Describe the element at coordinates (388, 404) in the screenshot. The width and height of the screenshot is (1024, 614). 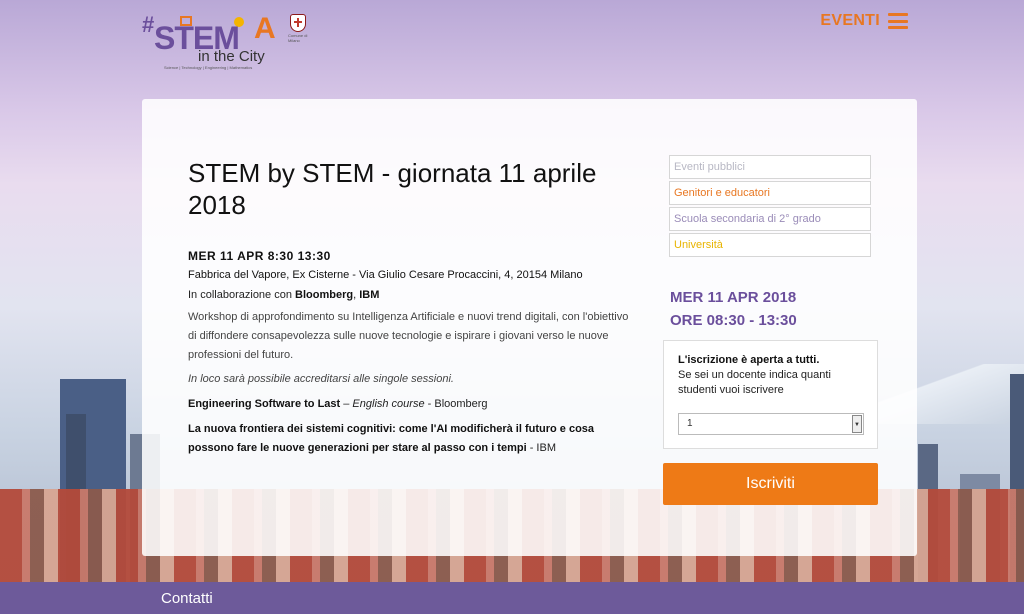
I see `session-1-language: English course` at that location.